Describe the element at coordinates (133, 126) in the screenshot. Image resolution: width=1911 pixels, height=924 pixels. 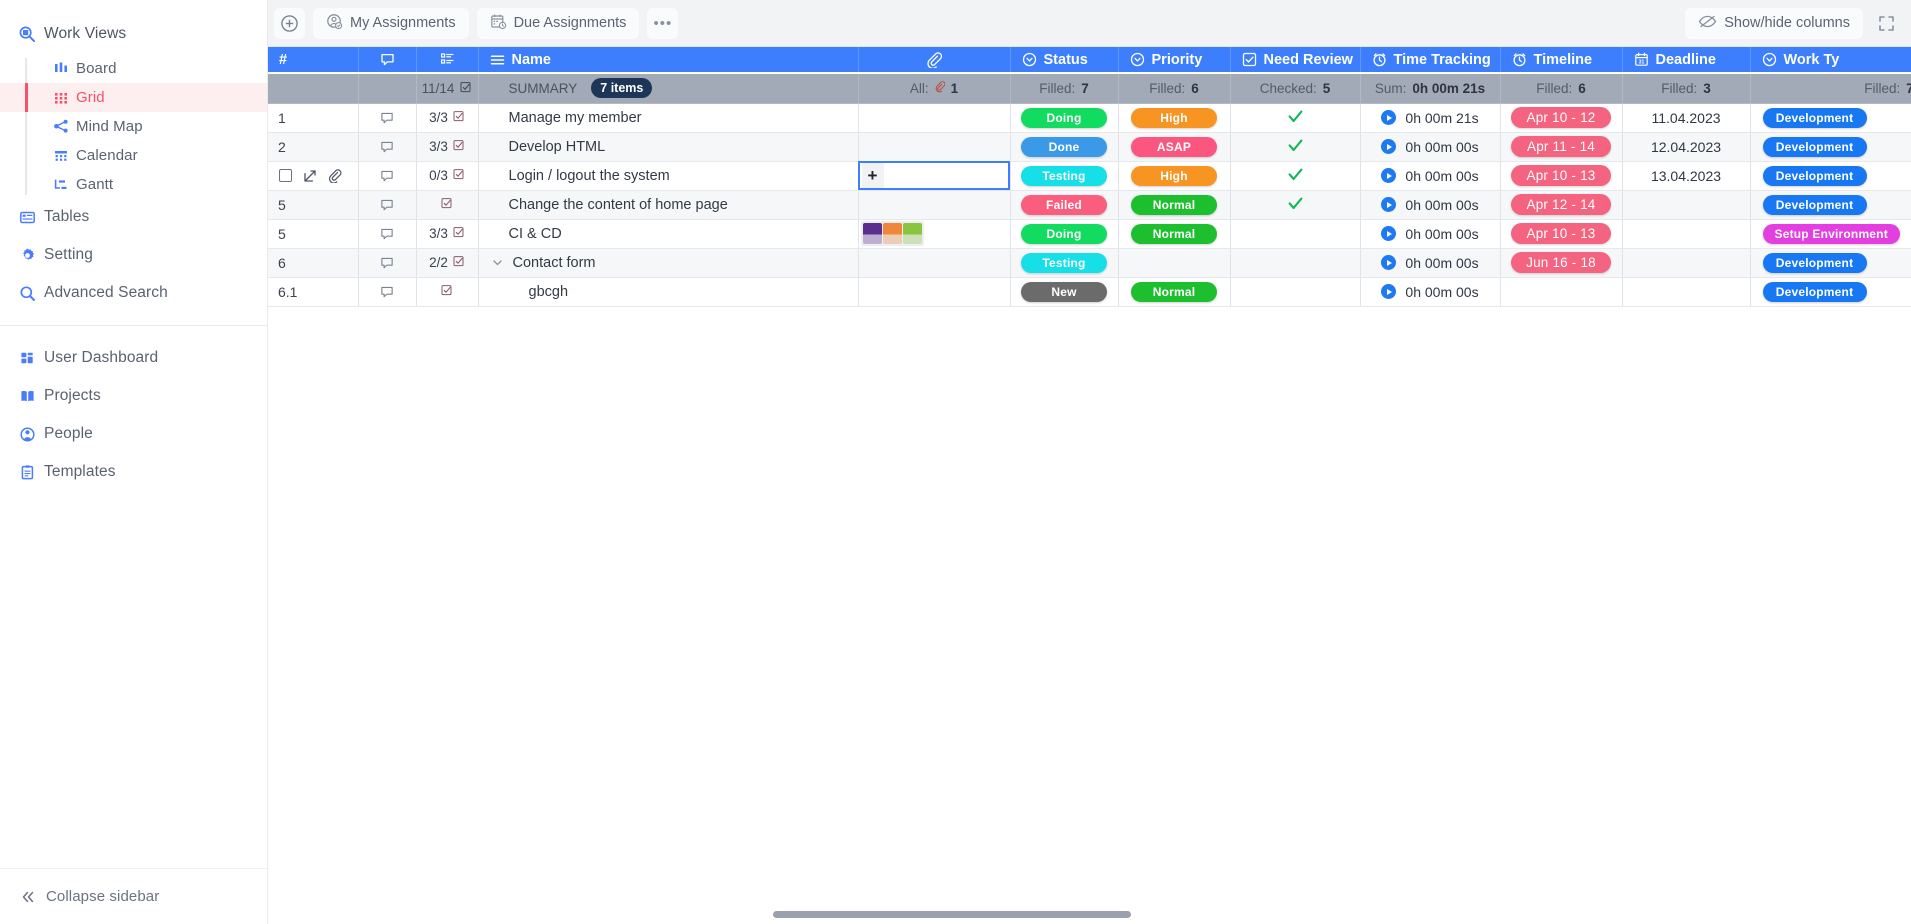
I see `sidebar-item-mind-map: Mind Map` at that location.